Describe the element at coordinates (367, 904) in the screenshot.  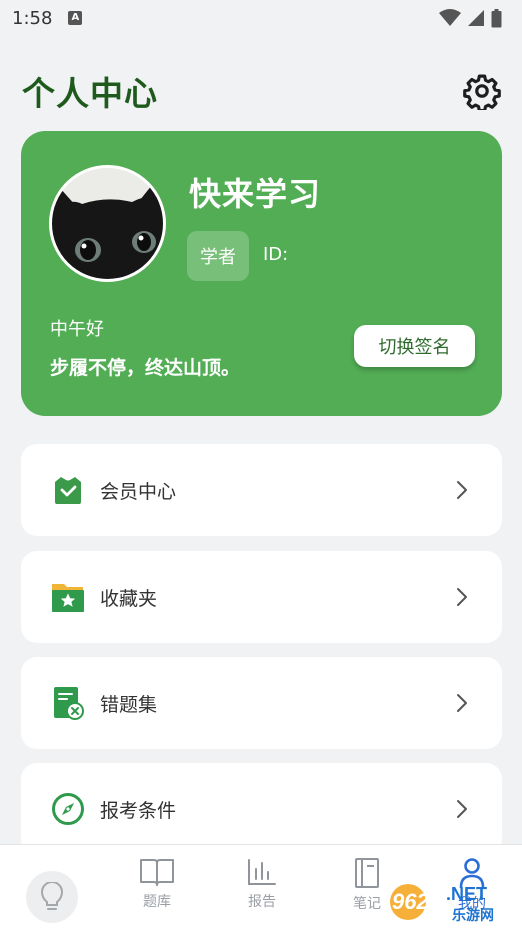
I see `nav-label-notes: 笔记` at that location.